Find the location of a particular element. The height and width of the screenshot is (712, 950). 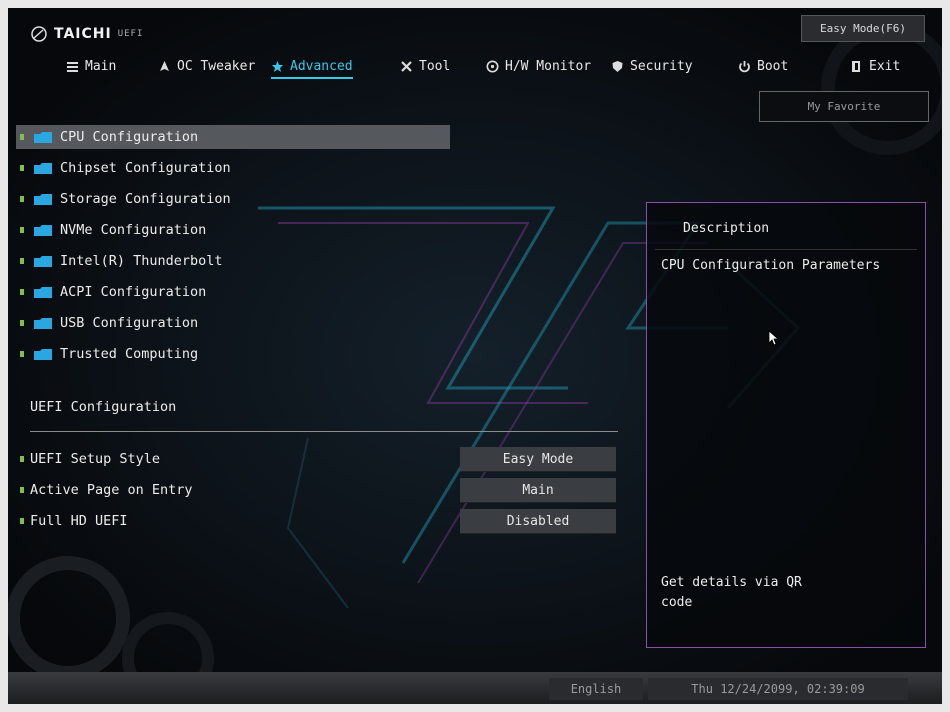

tab-label: Security is located at coordinates (661, 66).